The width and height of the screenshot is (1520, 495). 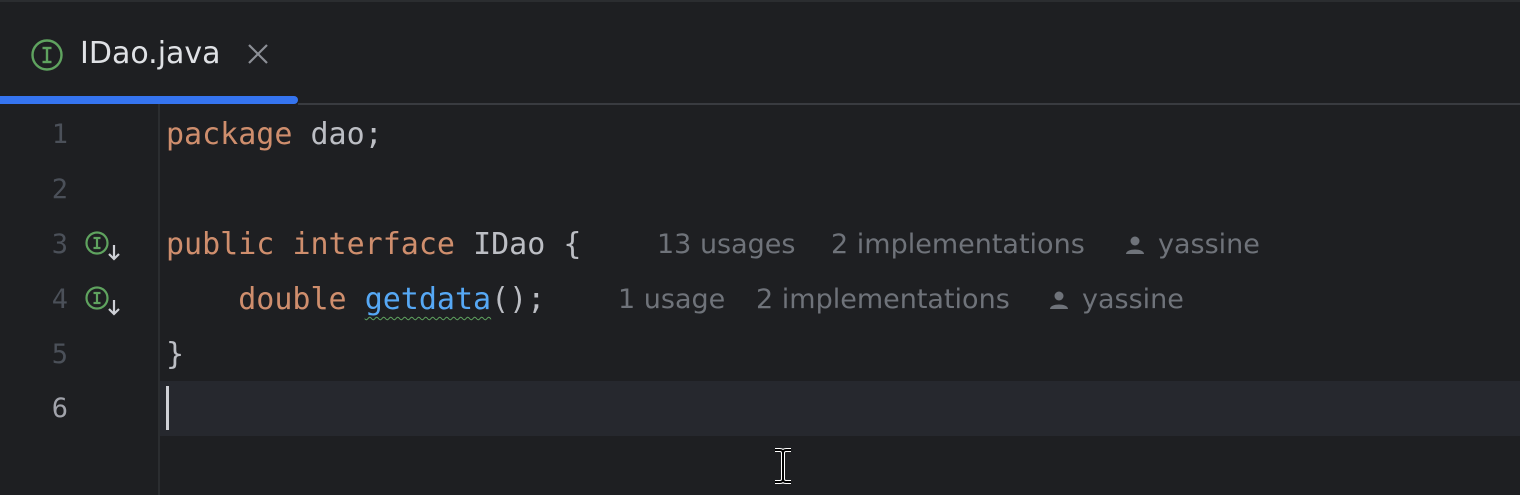 I want to click on gutter-separator, so click(x=159, y=299).